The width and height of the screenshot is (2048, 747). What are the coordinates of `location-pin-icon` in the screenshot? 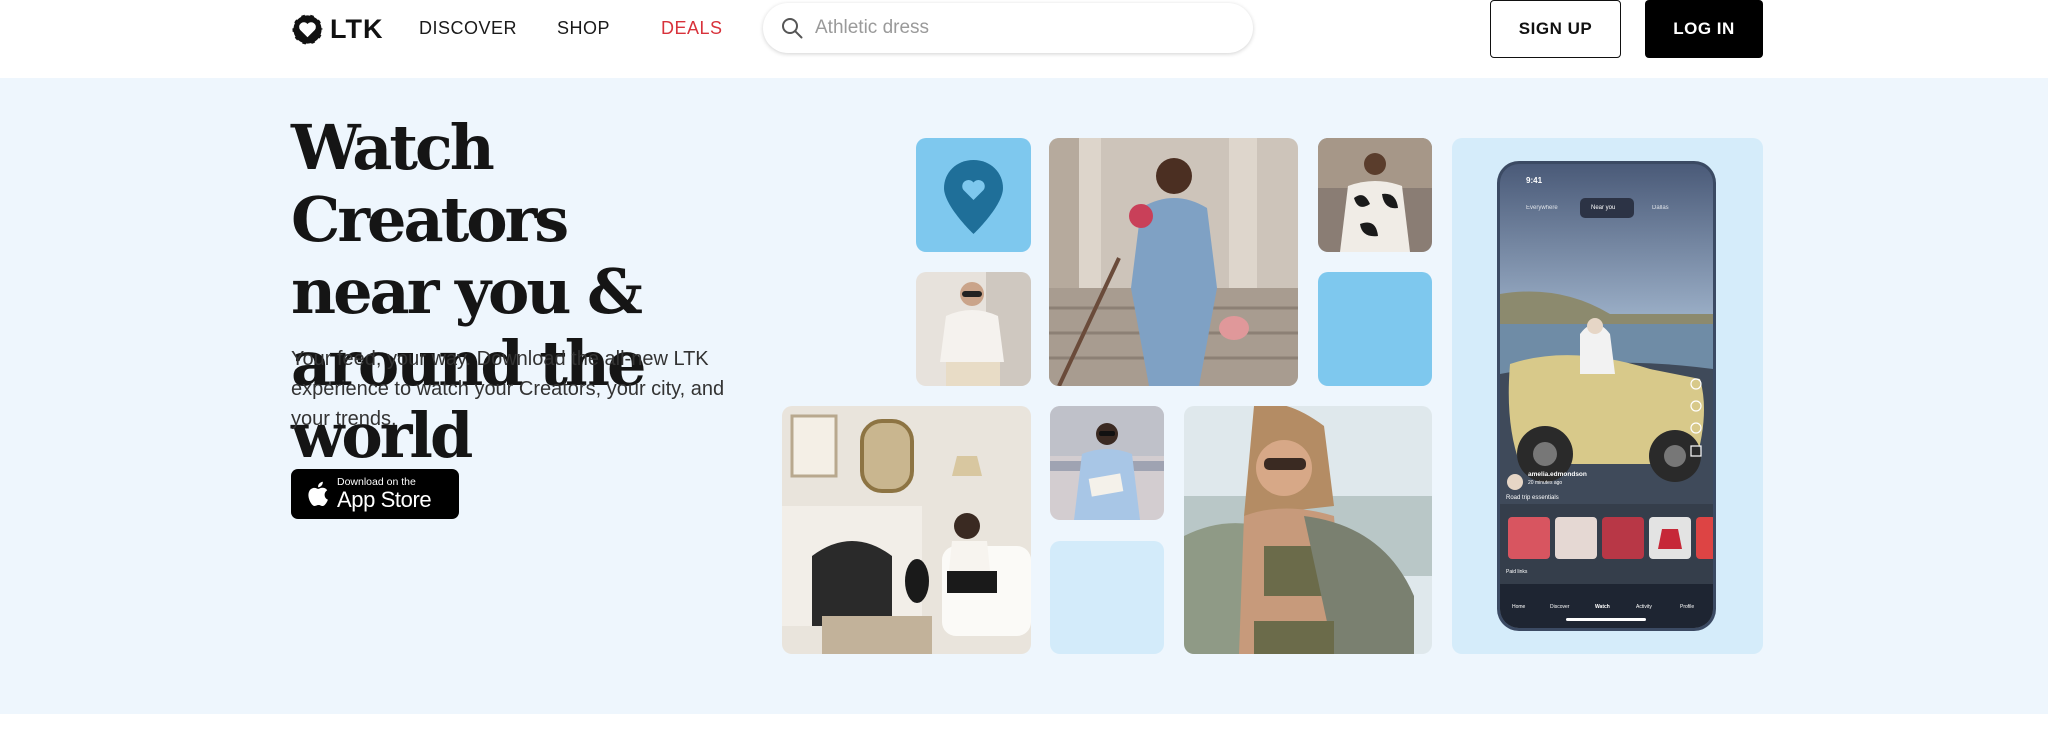 It's located at (973, 197).